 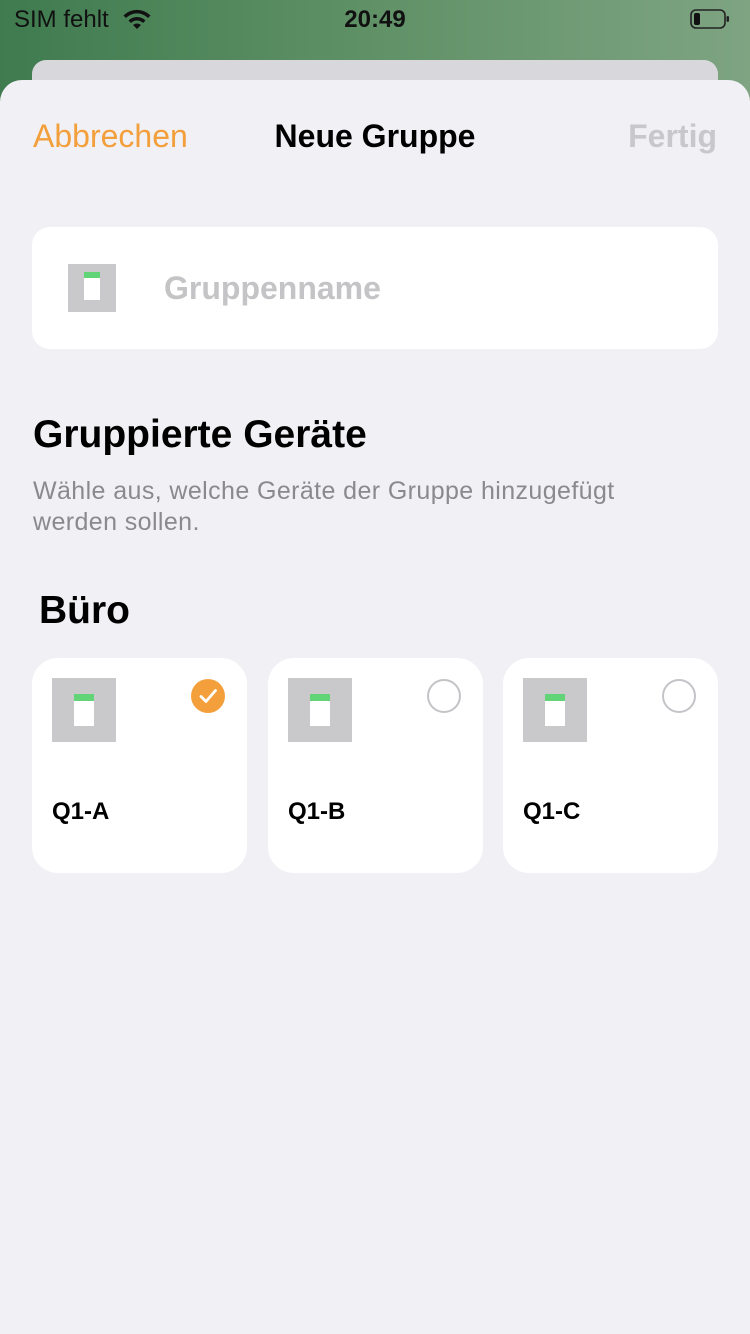 What do you see at coordinates (200, 434) in the screenshot?
I see `grouped-devices-title: Gruppierte Geräte` at bounding box center [200, 434].